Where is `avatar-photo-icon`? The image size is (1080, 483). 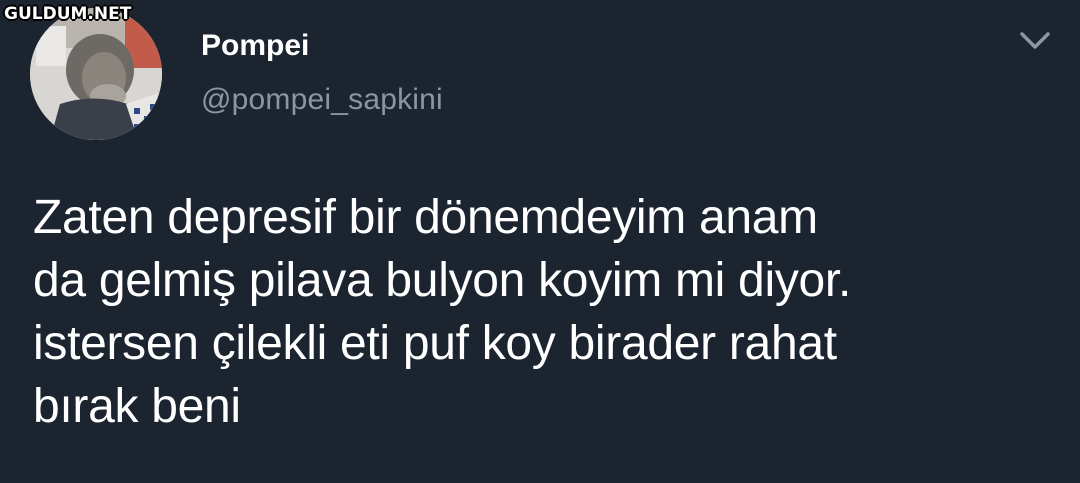
avatar-photo-icon is located at coordinates (96, 74).